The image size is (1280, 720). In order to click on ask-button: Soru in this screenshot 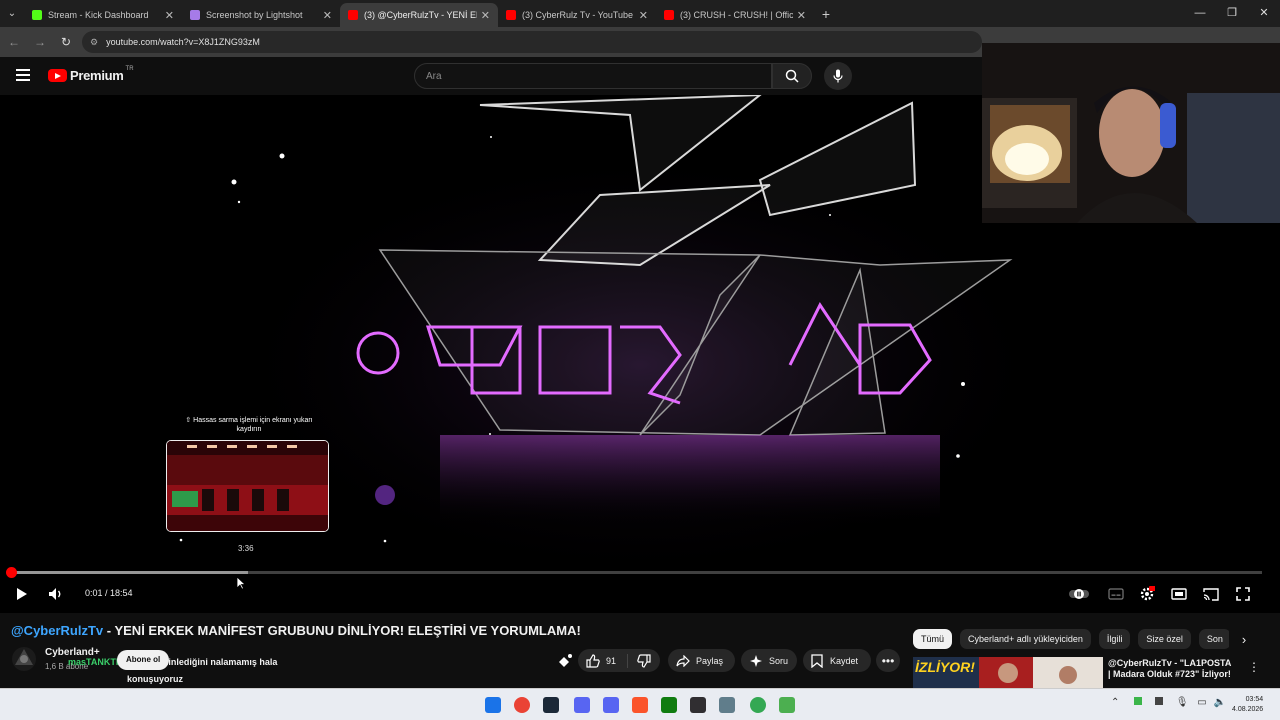, I will do `click(769, 660)`.